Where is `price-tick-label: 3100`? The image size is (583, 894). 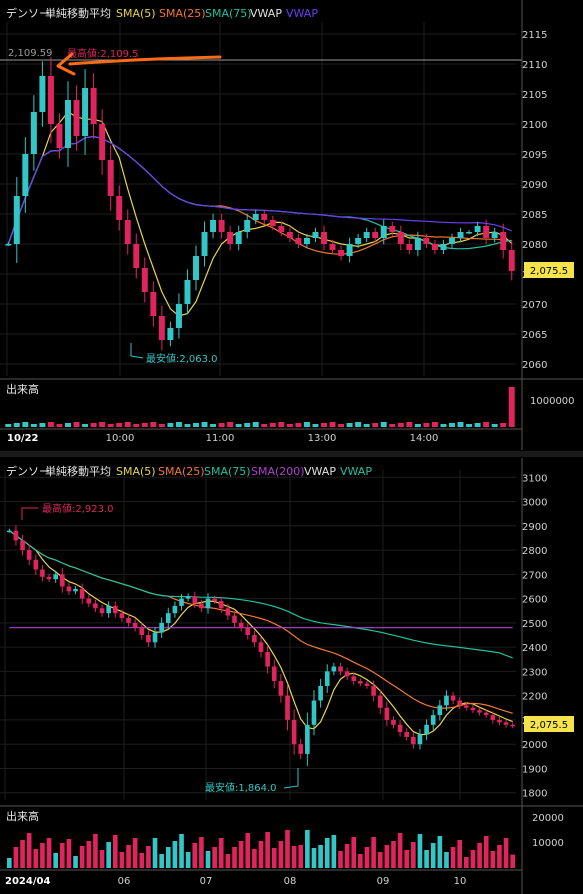
price-tick-label: 3100 is located at coordinates (534, 478).